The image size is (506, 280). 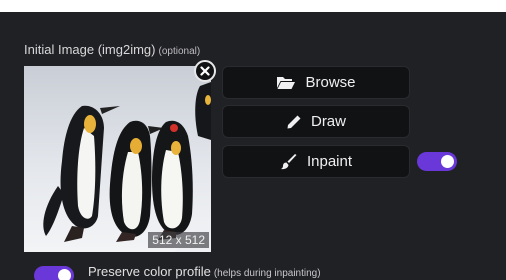 What do you see at coordinates (330, 82) in the screenshot?
I see `browse-label: Browse` at bounding box center [330, 82].